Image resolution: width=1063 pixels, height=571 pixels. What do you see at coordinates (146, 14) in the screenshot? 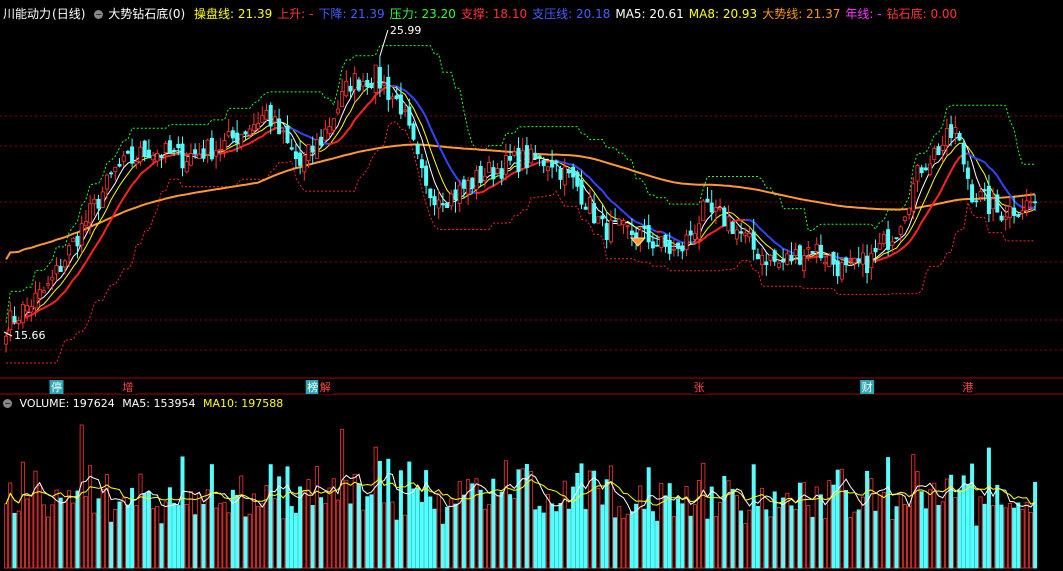
I see `indicator-name: 大势钻石底(0)` at bounding box center [146, 14].